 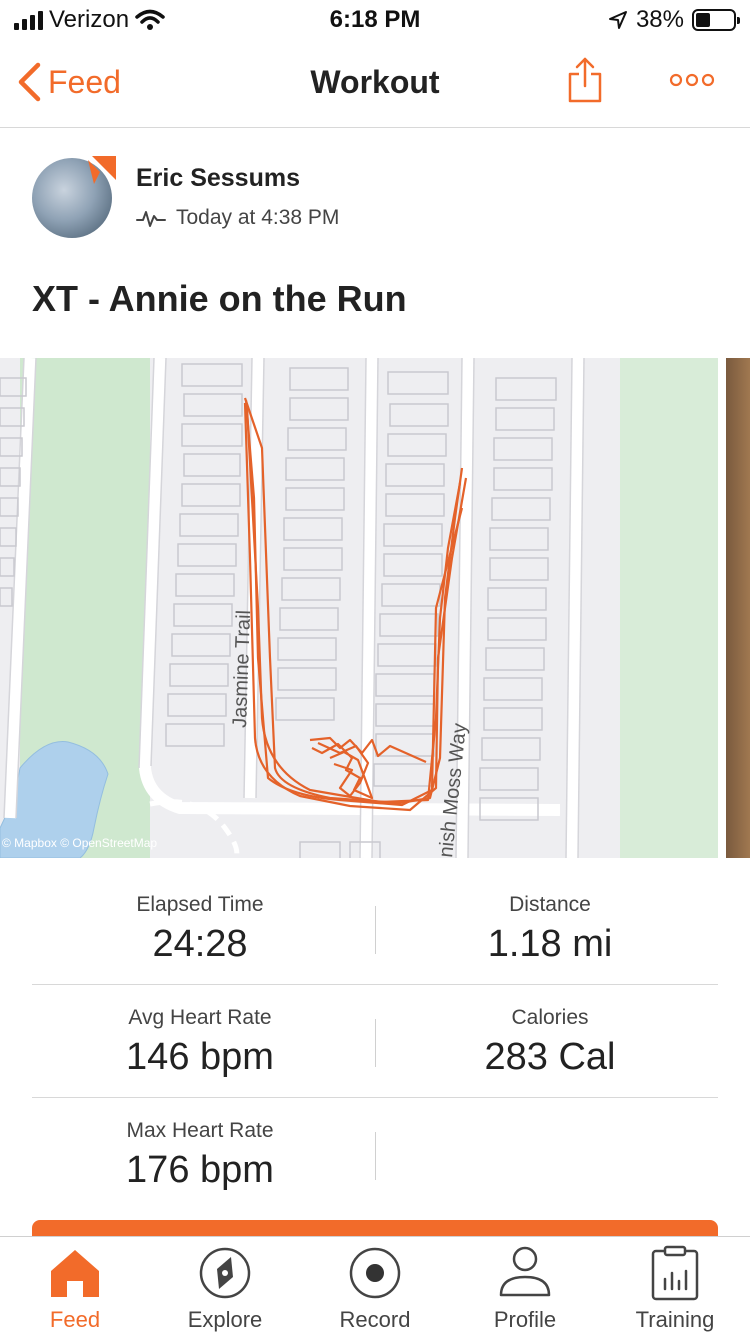 I want to click on battery-fill, so click(x=703, y=20).